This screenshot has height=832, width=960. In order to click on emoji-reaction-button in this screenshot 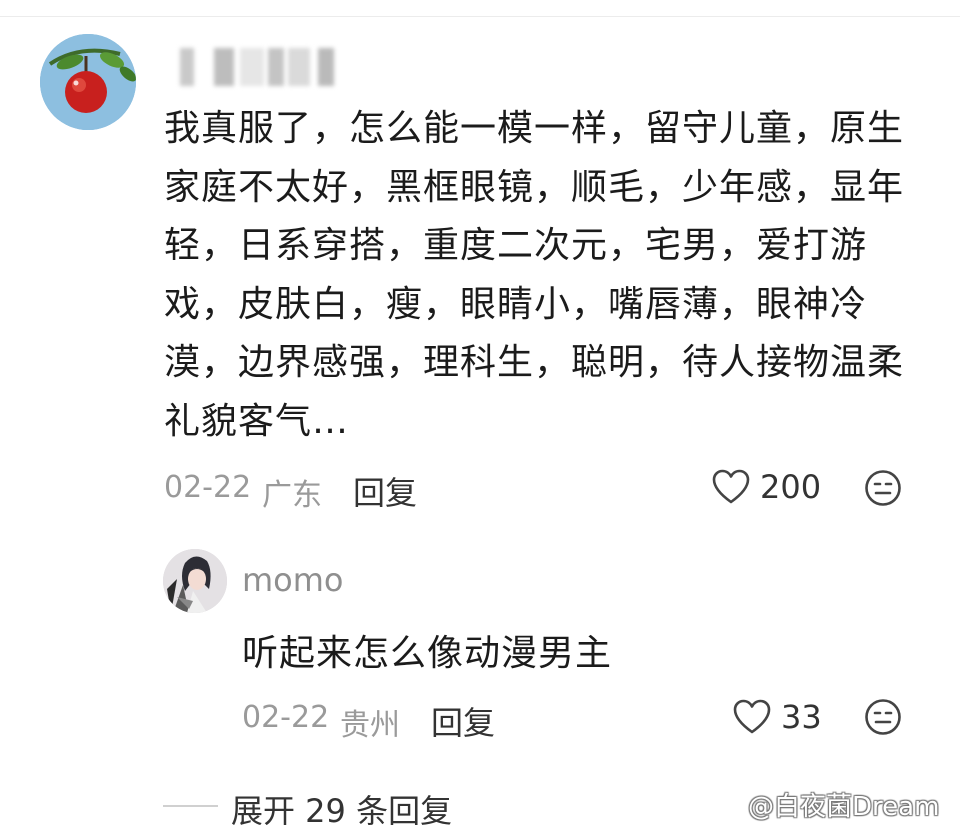, I will do `click(883, 490)`.